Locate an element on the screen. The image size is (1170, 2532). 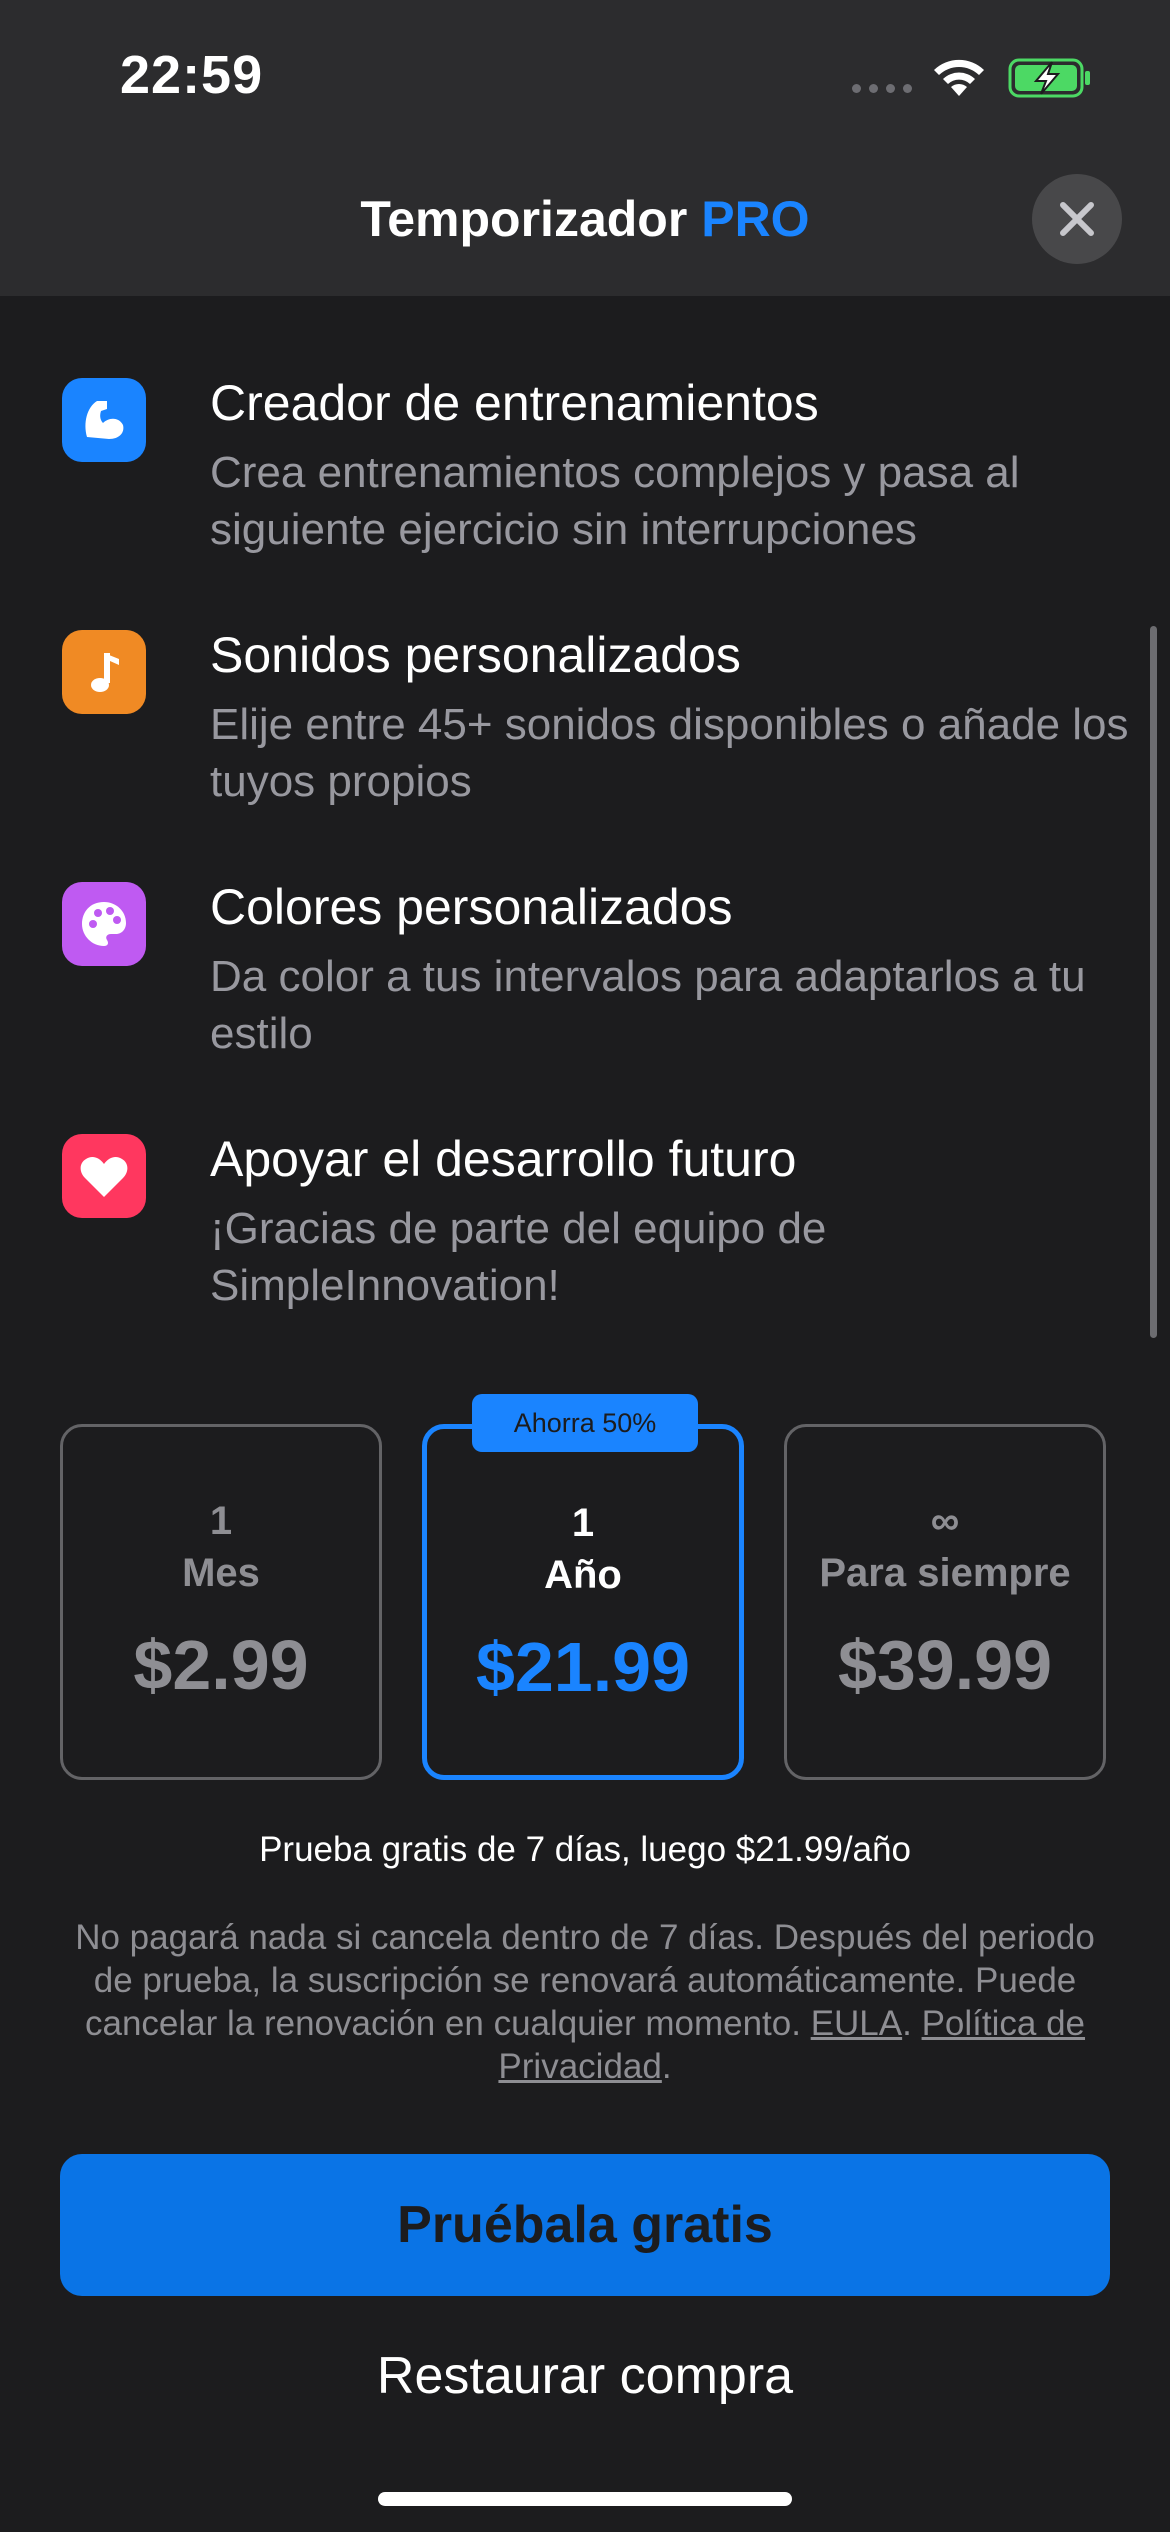
plan-count: ∞ is located at coordinates (945, 1521).